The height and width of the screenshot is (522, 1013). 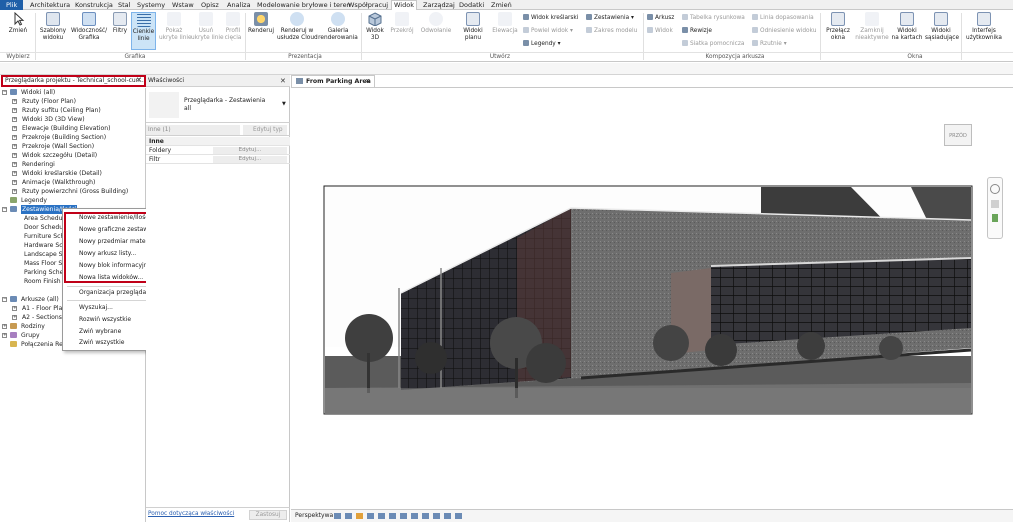 I want to click on sheet-button: Arkusz, so click(x=660, y=18).